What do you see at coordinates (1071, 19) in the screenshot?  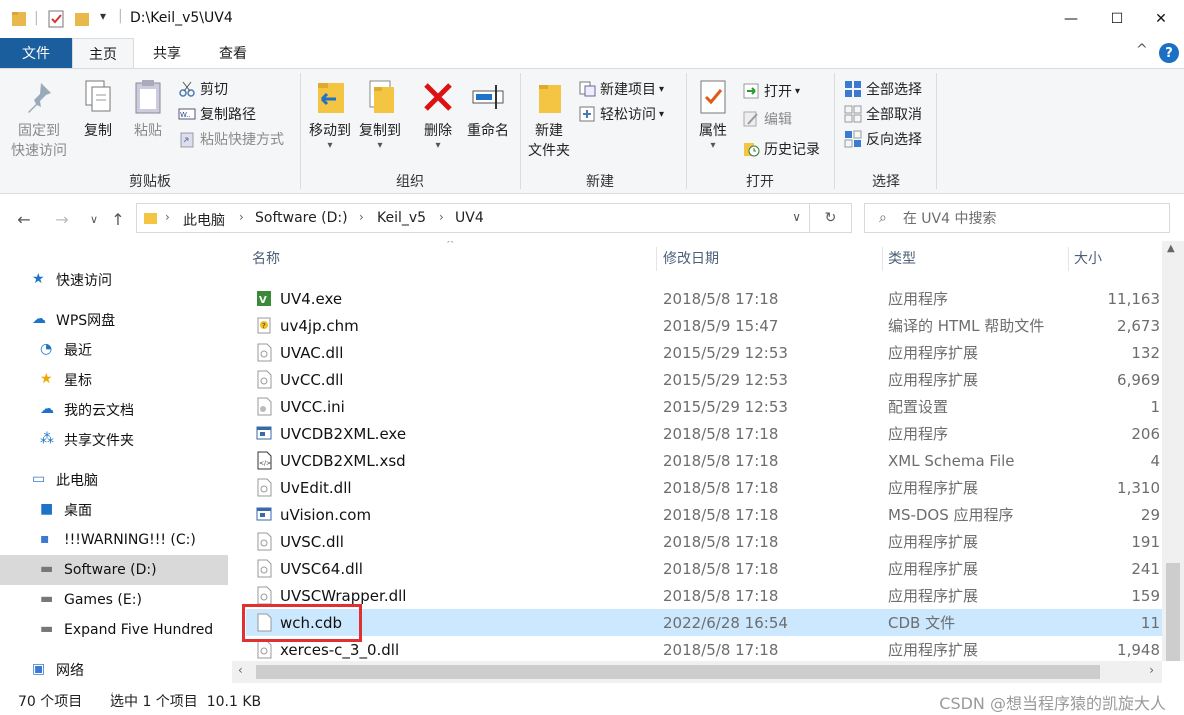 I see `minimize-button: —` at bounding box center [1071, 19].